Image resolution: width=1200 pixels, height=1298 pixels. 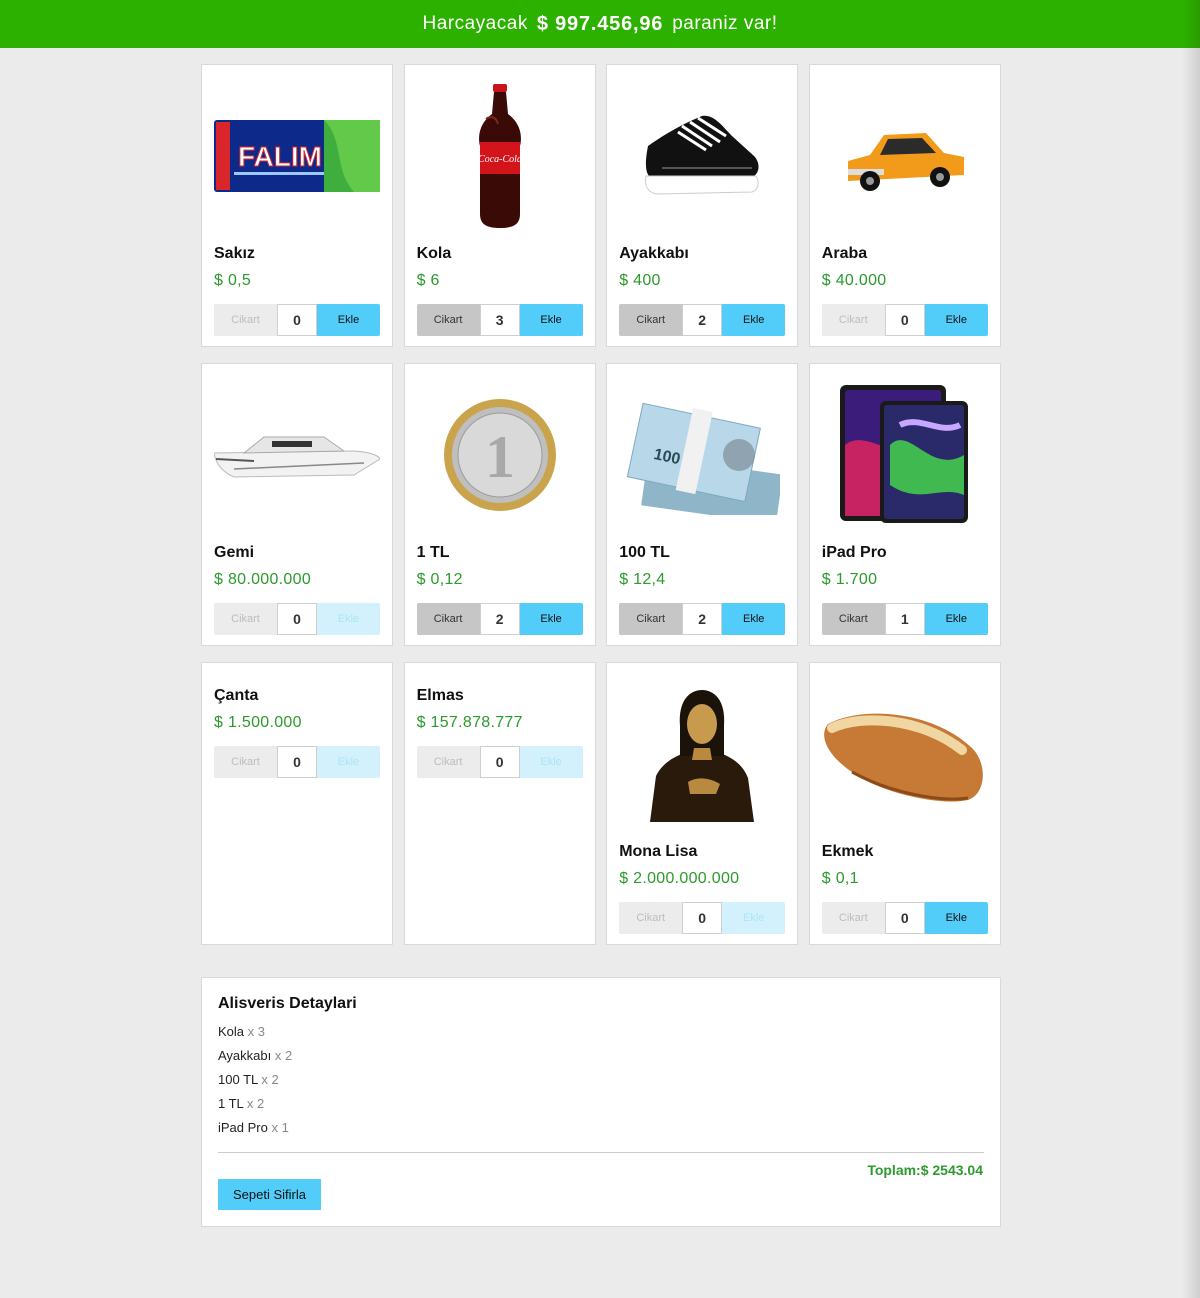 I want to click on product-price: $ 2.000.000.000, so click(x=679, y=878).